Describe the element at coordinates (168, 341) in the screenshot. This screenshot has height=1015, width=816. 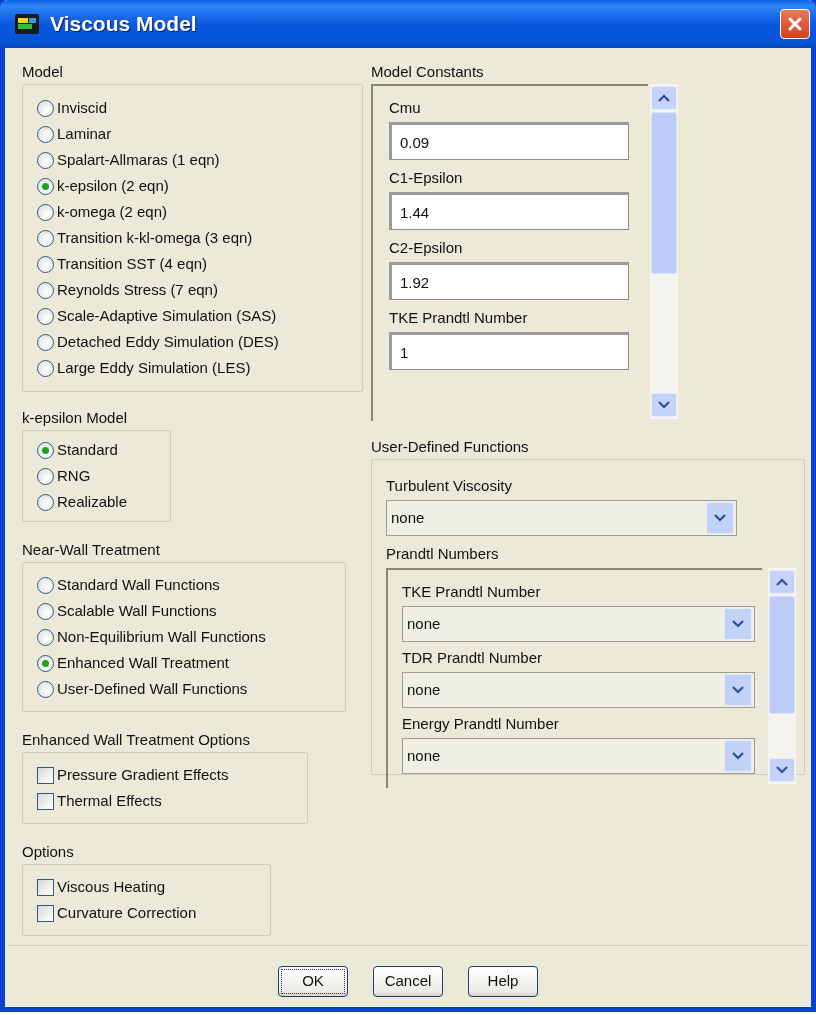
I see `option-label: Detached Eddy Simulation (DES)` at that location.